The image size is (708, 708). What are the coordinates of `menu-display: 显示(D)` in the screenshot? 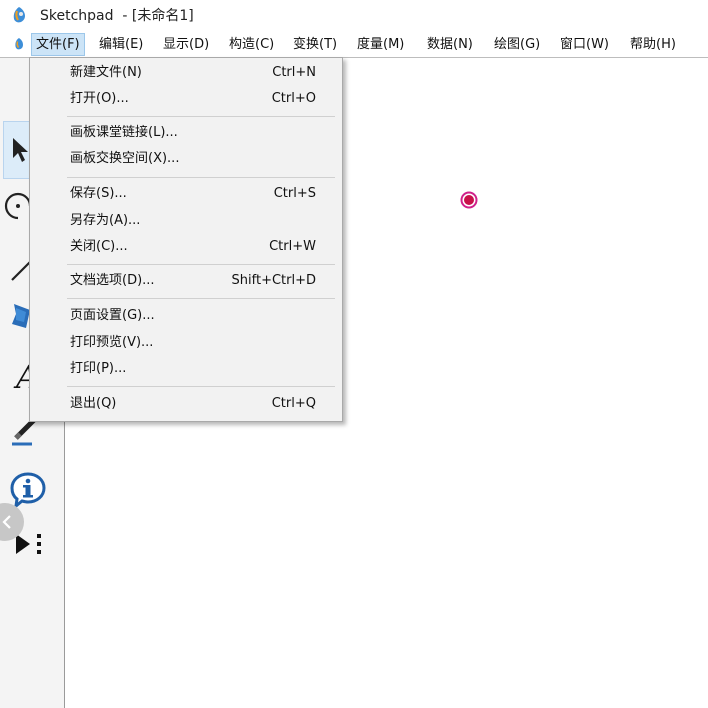 It's located at (186, 44).